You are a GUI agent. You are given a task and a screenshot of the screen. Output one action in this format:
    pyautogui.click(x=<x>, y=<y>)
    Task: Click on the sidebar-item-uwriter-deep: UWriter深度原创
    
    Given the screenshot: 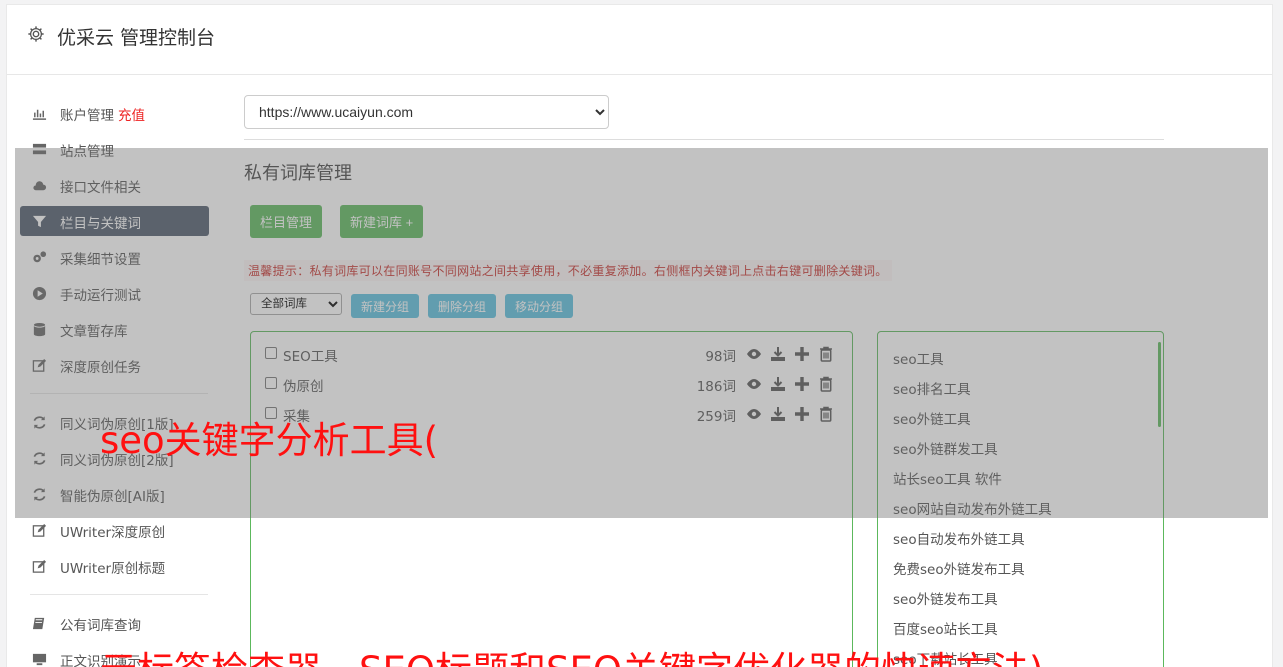 What is the action you would take?
    pyautogui.click(x=114, y=530)
    